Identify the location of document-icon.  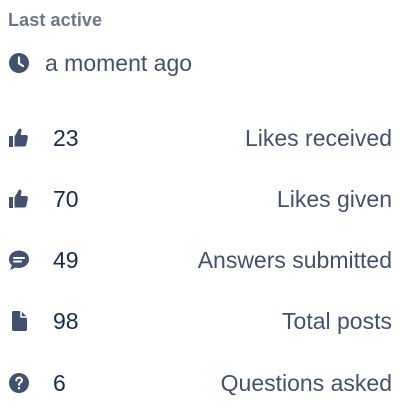
(19, 321).